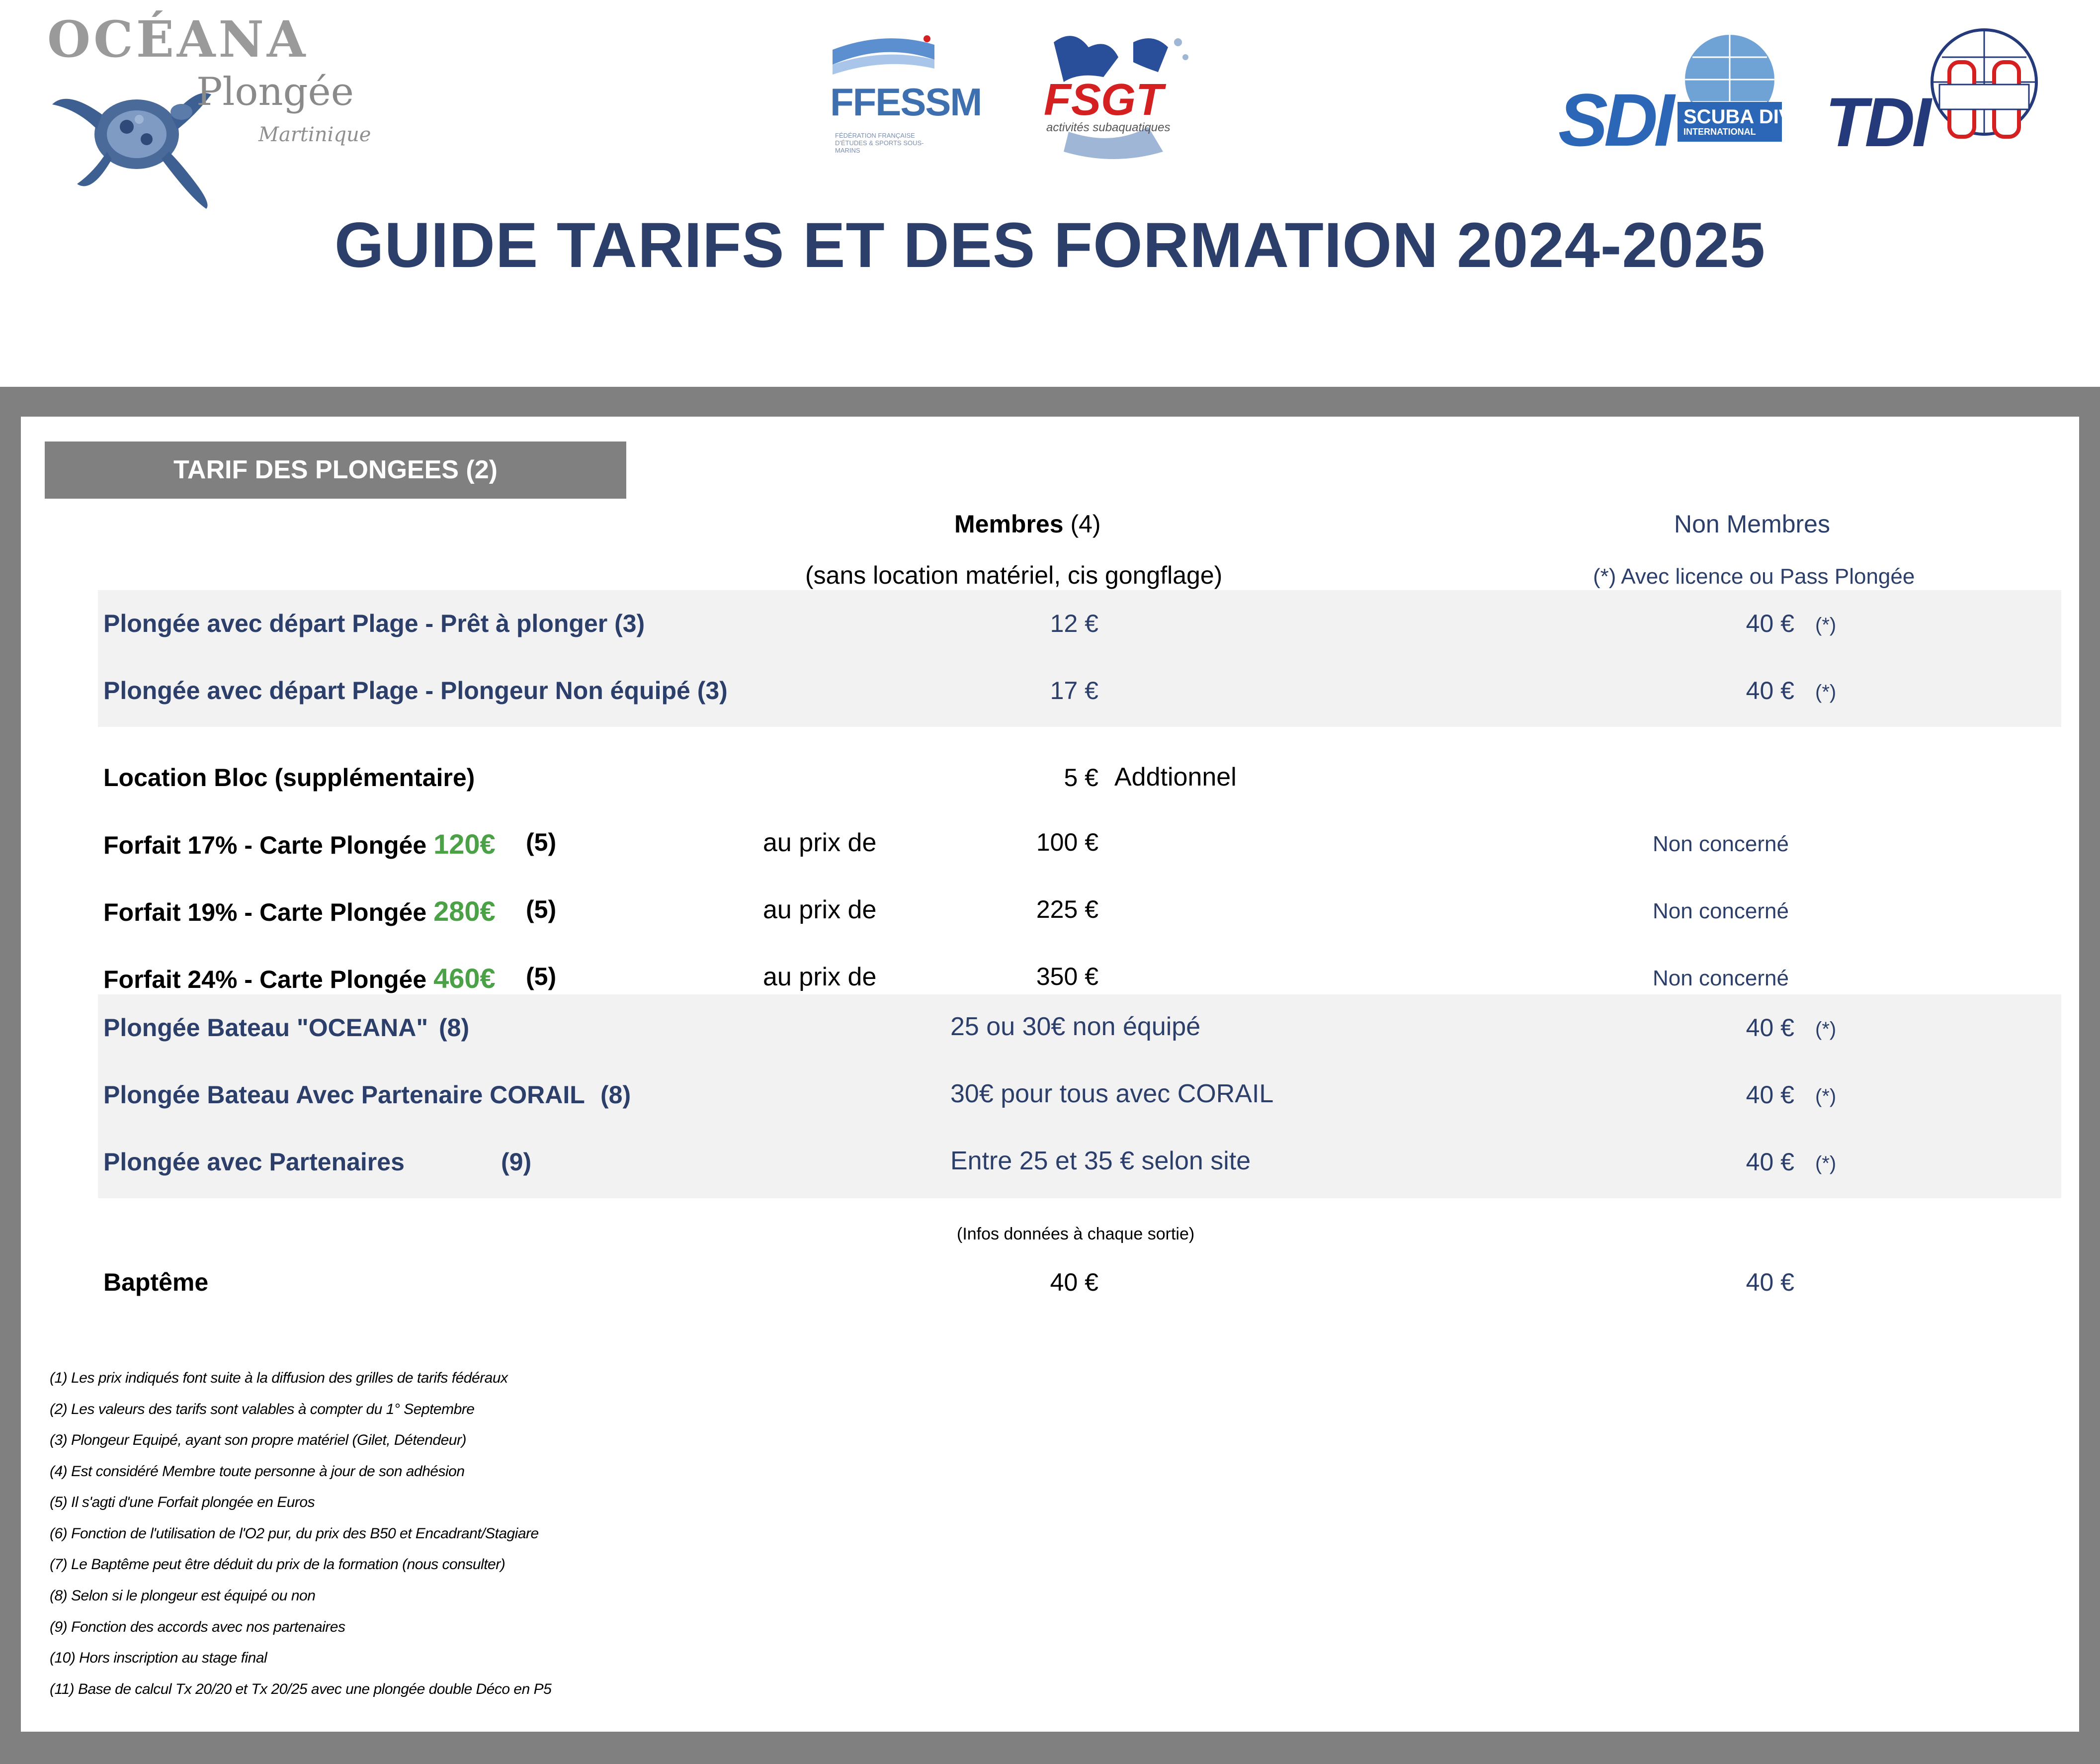 The image size is (2100, 1764). I want to click on row-star-plage-non-equipe: (*), so click(1826, 692).